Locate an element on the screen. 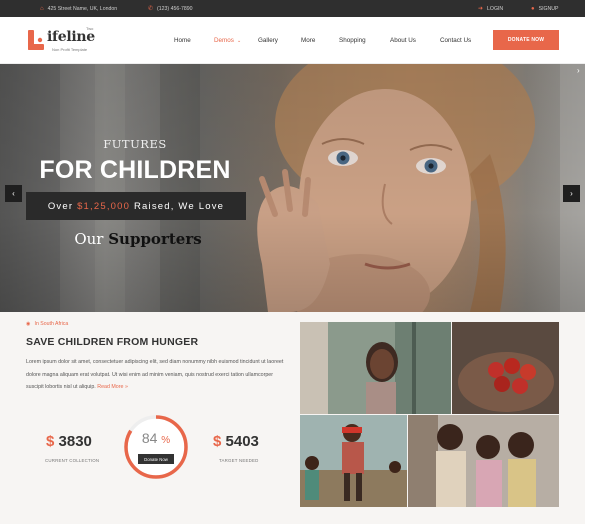  location-text: In South Africa is located at coordinates (51, 324).